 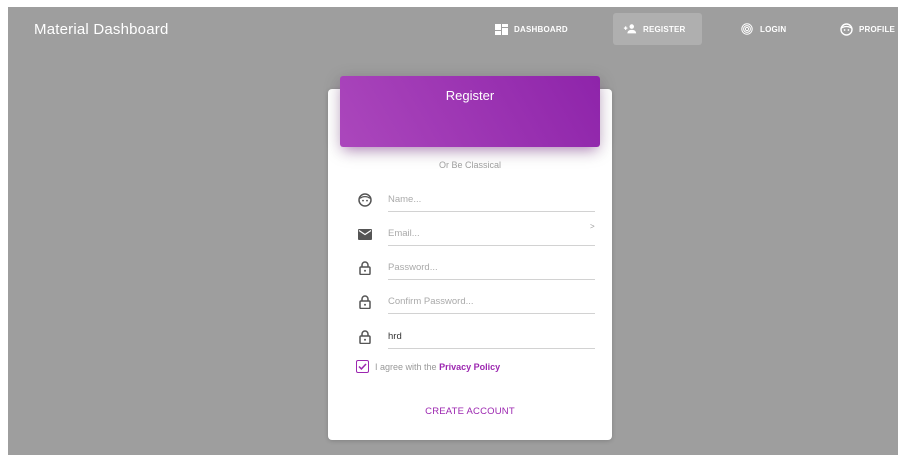 What do you see at coordinates (501, 29) in the screenshot?
I see `dashboard-icon` at bounding box center [501, 29].